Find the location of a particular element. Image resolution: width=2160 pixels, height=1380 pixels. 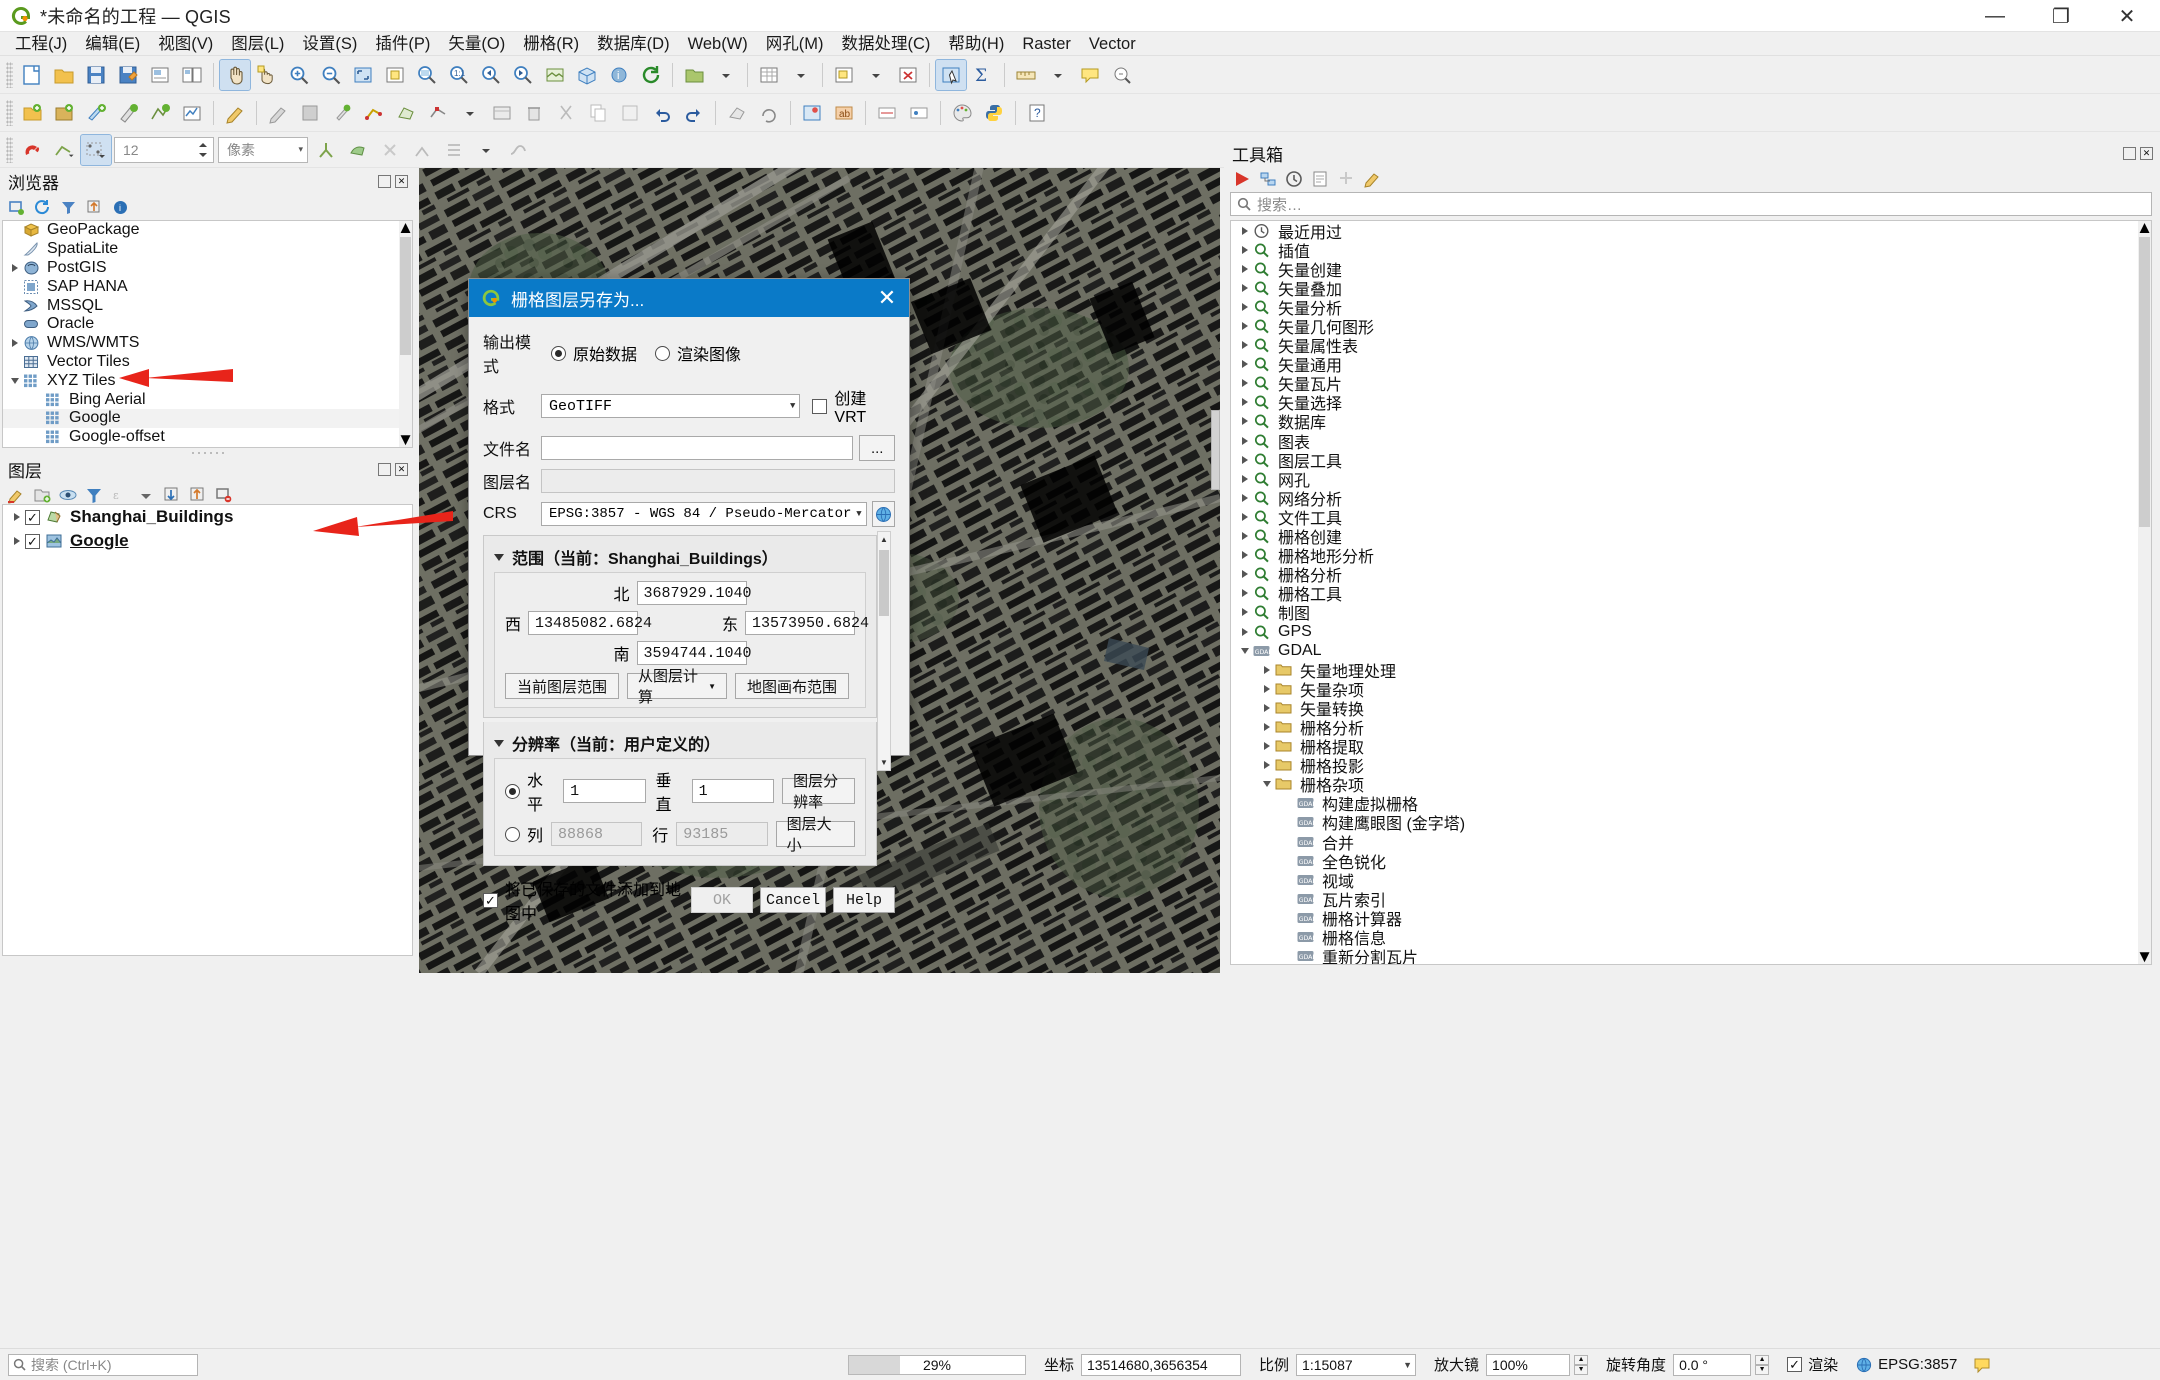

minimize-button: — is located at coordinates (1995, 16).